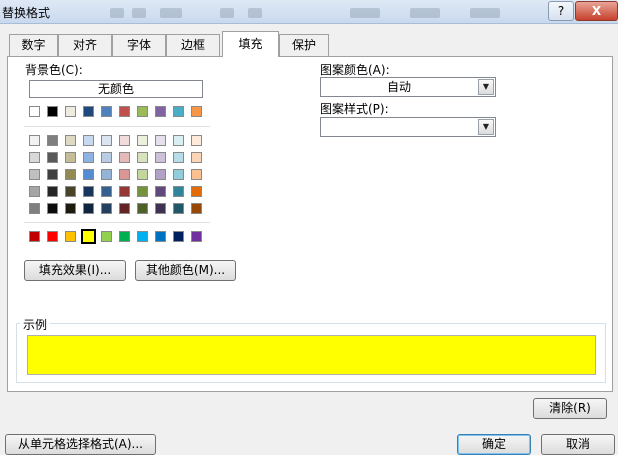  Describe the element at coordinates (116, 89) in the screenshot. I see `no-color-button: 无颜色` at that location.